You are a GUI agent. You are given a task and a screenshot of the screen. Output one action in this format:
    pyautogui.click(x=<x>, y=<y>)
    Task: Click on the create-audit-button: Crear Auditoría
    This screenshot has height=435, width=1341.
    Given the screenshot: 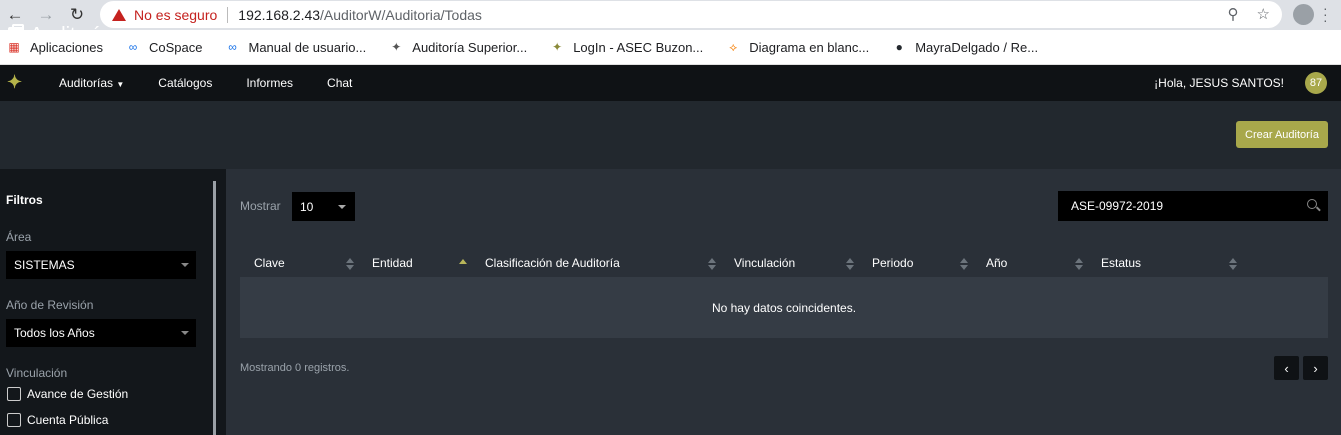 What is the action you would take?
    pyautogui.click(x=1282, y=134)
    